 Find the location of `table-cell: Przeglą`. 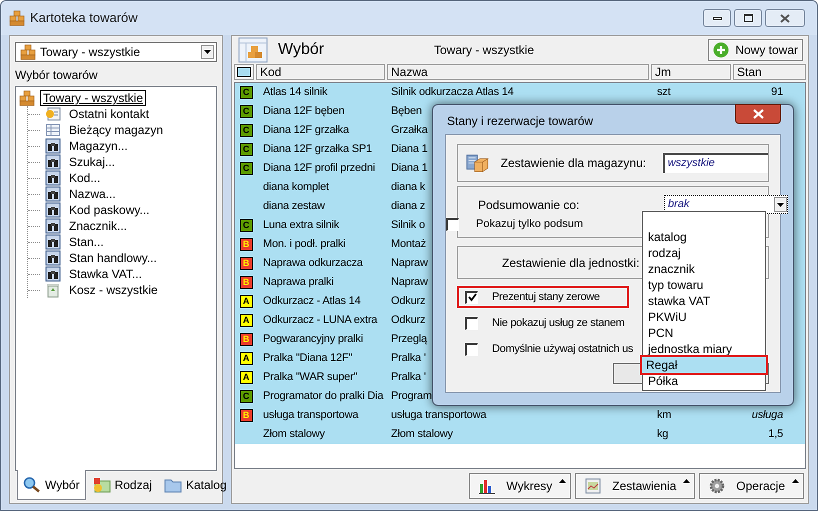

table-cell: Przeglą is located at coordinates (409, 339).